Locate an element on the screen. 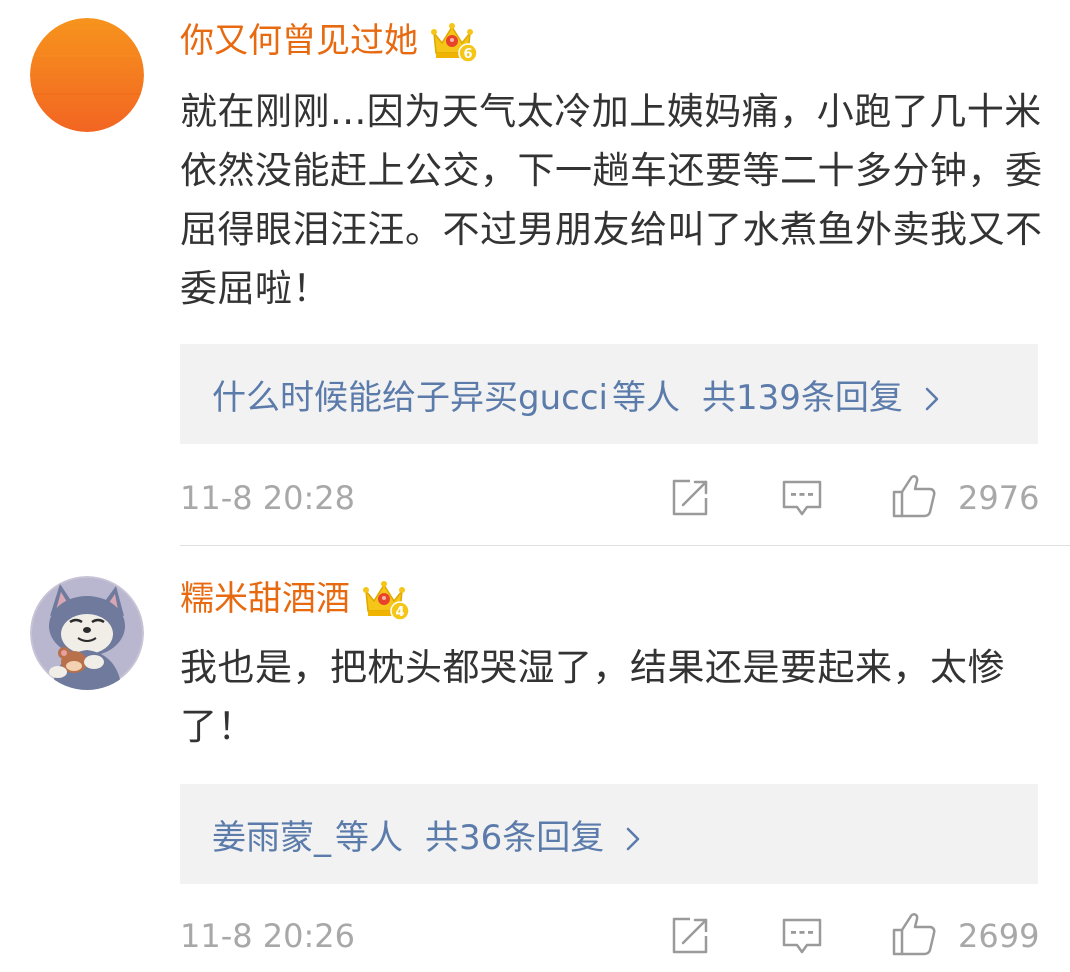 The height and width of the screenshot is (972, 1070). like-count: 2976 is located at coordinates (999, 498).